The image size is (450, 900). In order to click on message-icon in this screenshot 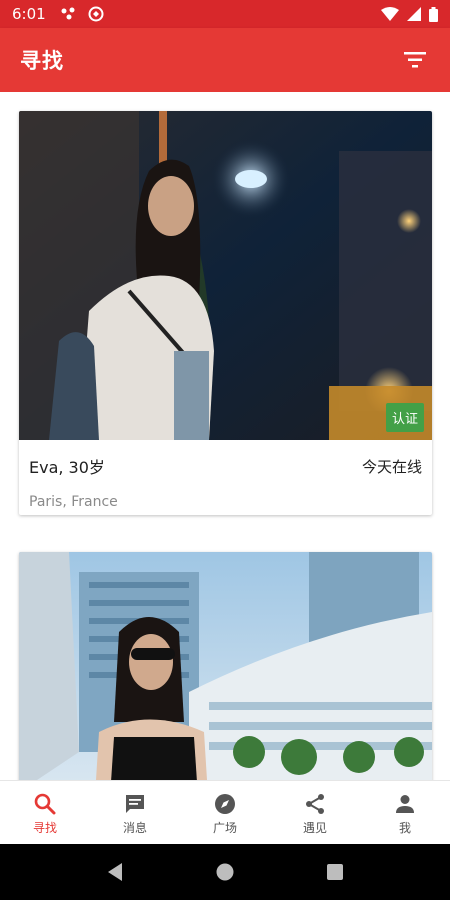, I will do `click(135, 804)`.